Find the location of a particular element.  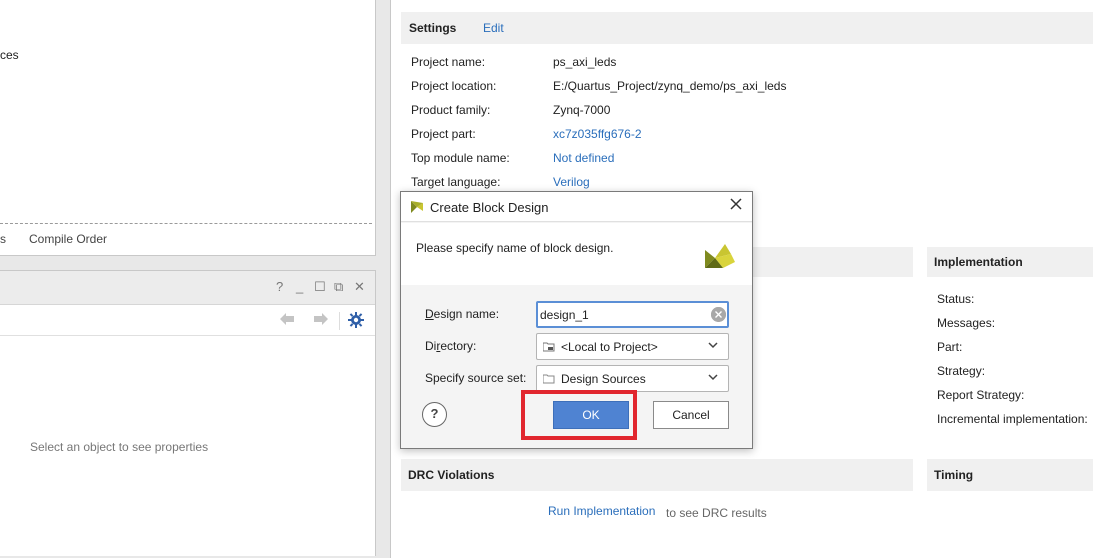

drc-header: DRC Violations is located at coordinates (657, 475).